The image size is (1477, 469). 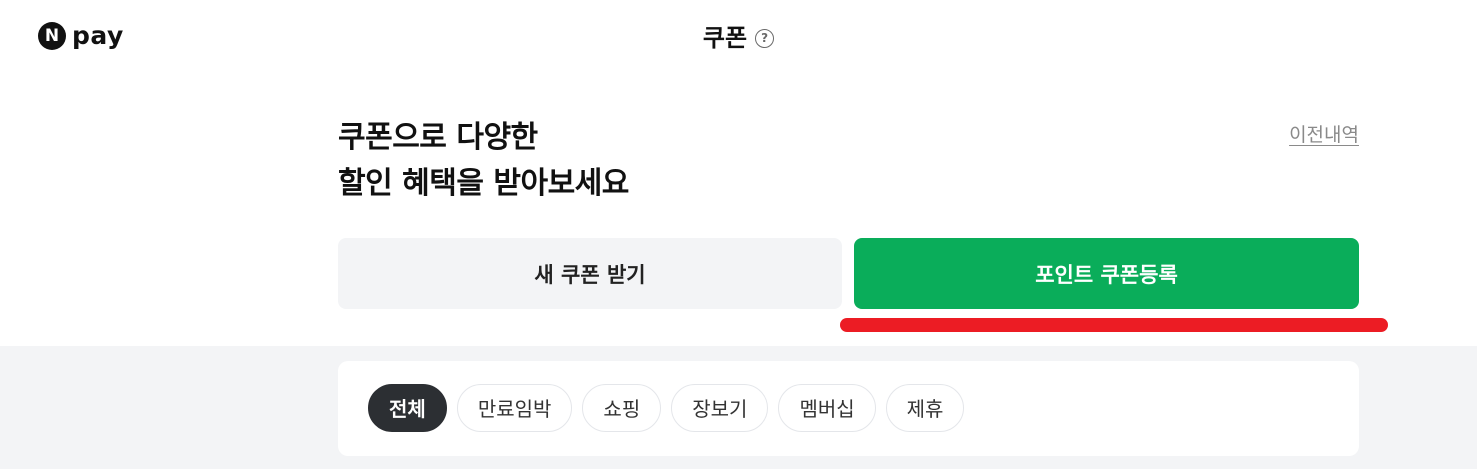 I want to click on page-title-group: 쿠폰 ?, so click(x=738, y=38).